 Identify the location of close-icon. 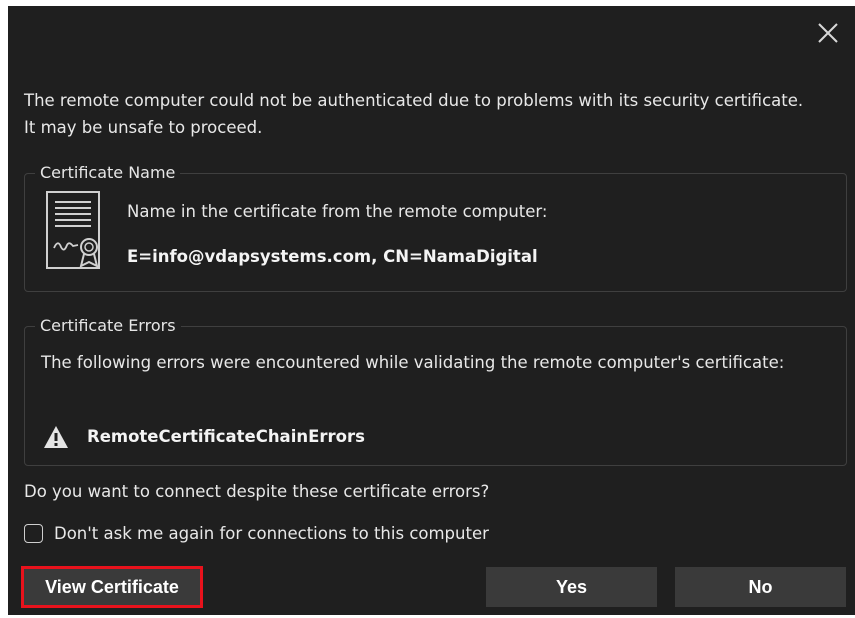
(828, 33).